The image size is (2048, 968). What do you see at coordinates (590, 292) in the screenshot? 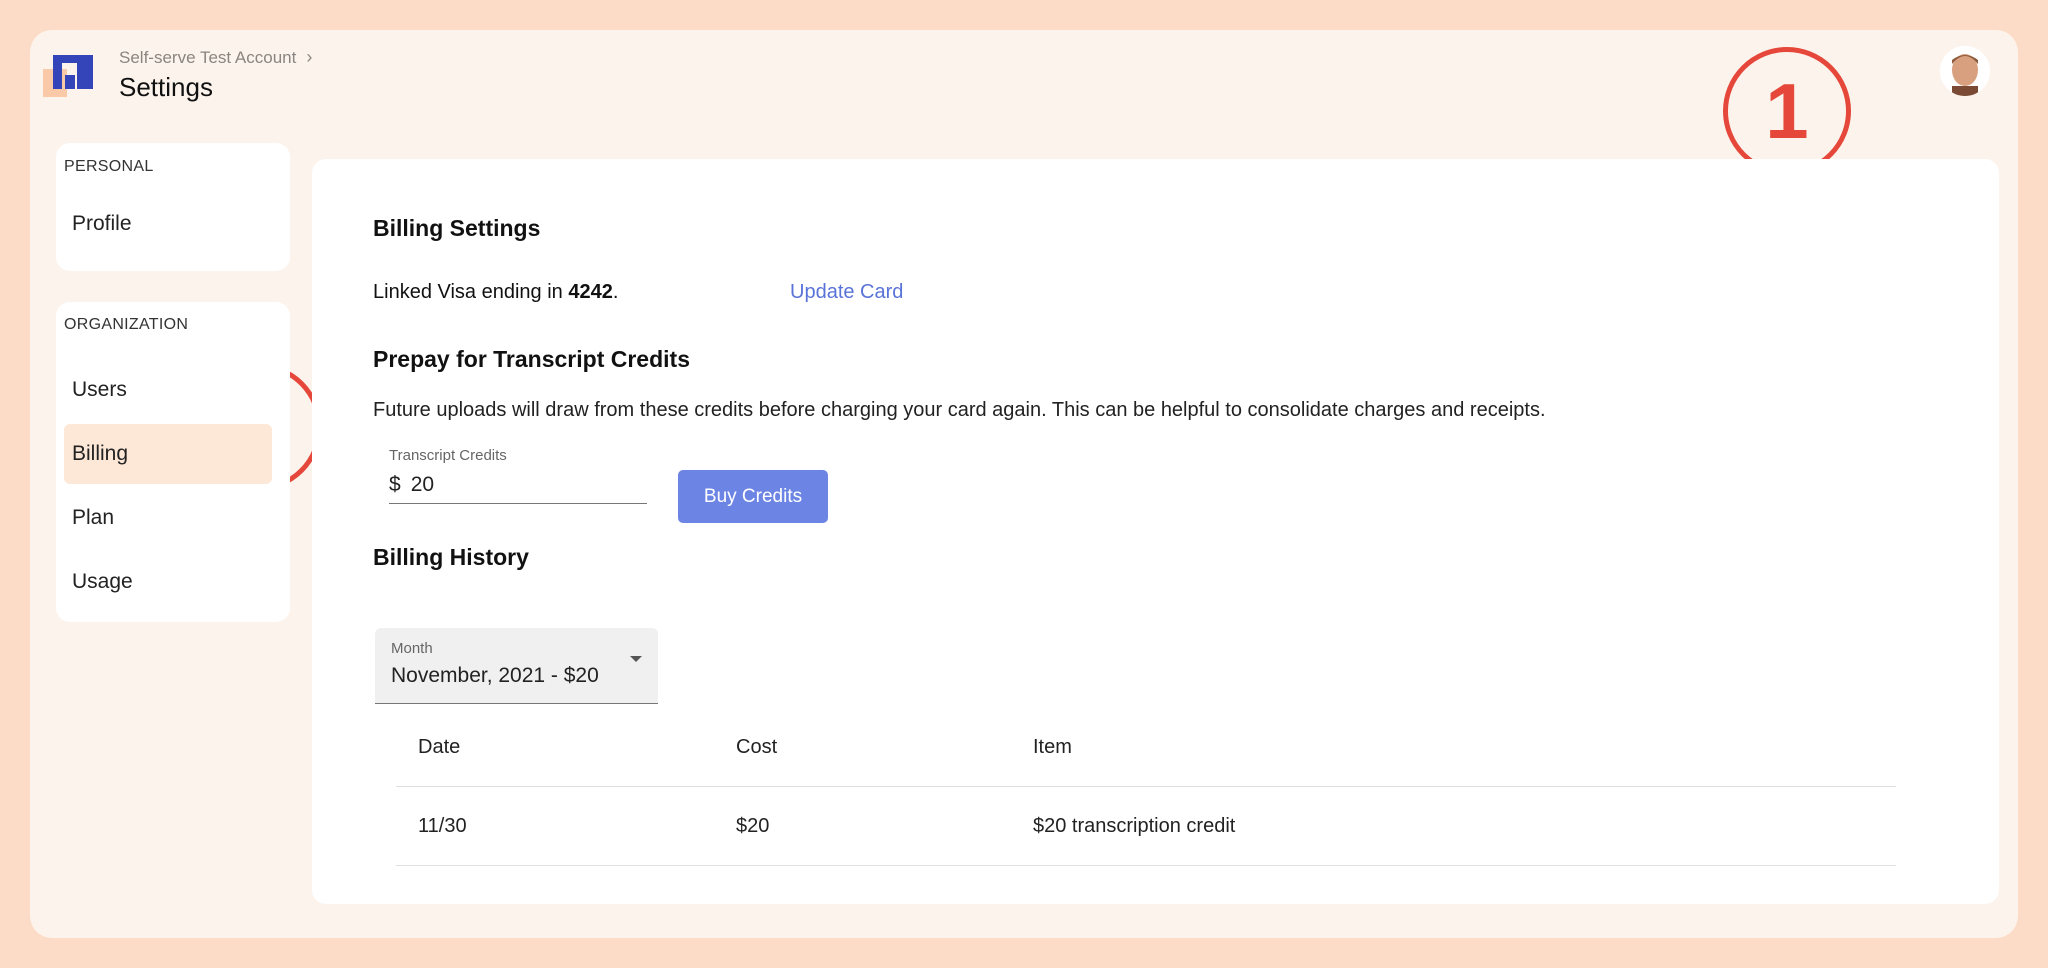
I see `card-last4: 4242` at bounding box center [590, 292].